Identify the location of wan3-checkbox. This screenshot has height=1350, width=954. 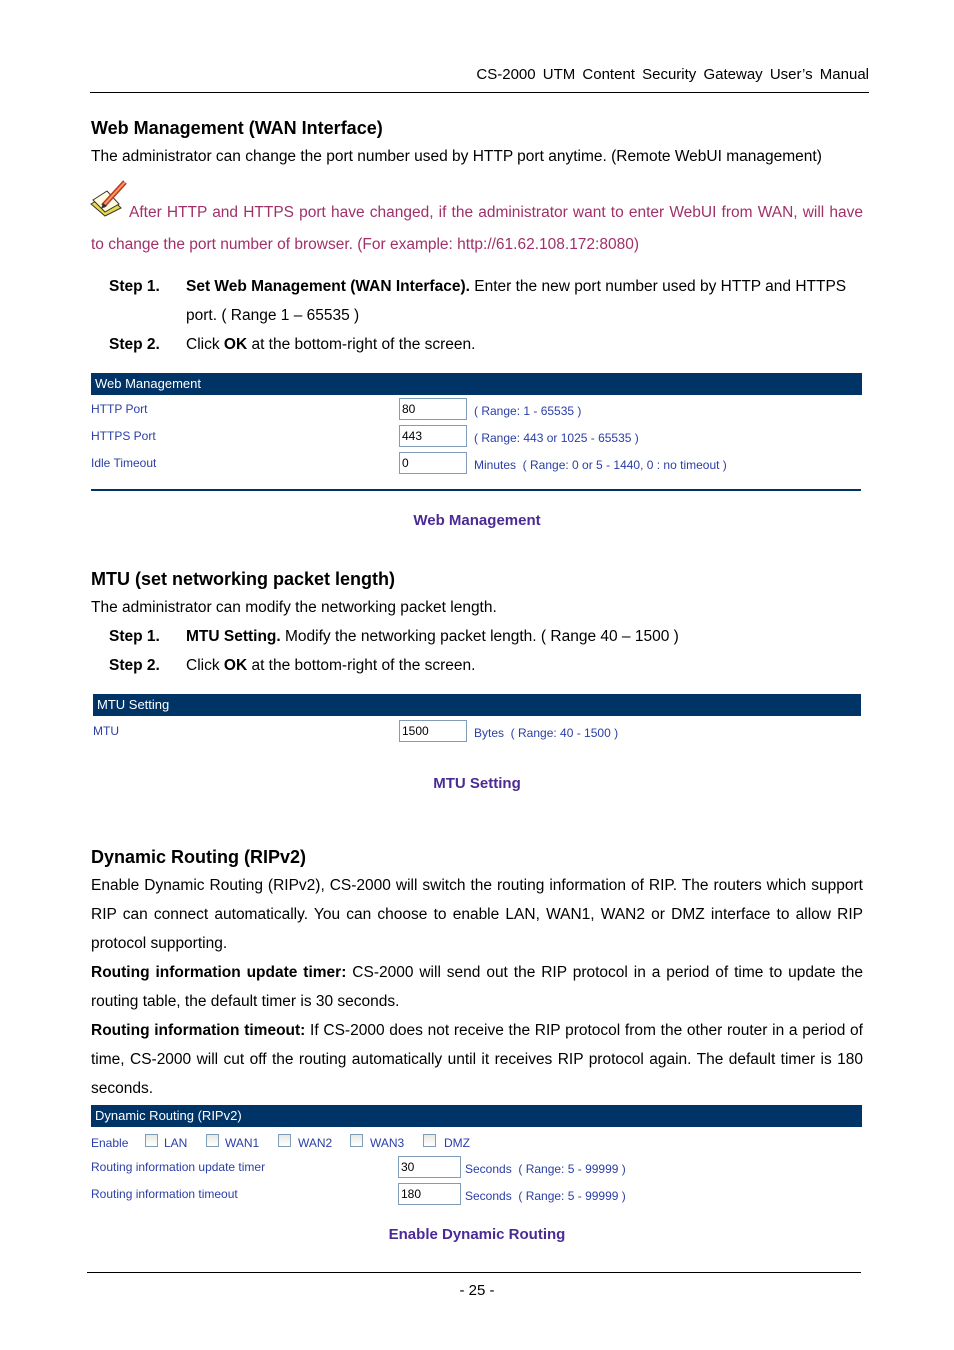
(356, 1140).